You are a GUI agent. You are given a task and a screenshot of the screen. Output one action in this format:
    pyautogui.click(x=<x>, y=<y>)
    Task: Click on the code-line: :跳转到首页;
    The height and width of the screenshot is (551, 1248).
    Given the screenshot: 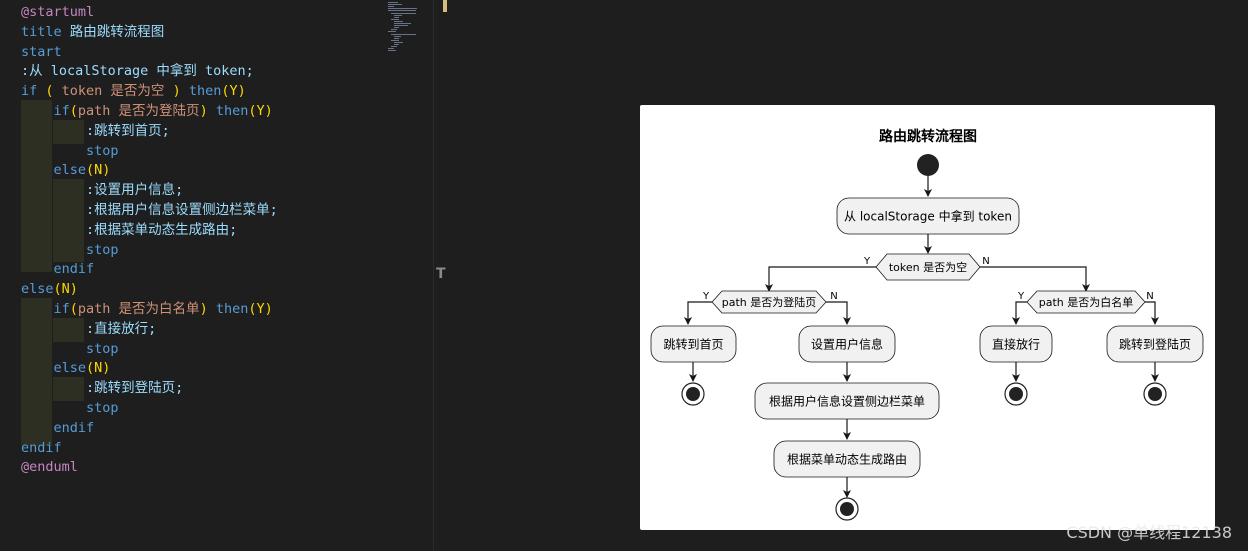 What is the action you would take?
    pyautogui.click(x=95, y=131)
    